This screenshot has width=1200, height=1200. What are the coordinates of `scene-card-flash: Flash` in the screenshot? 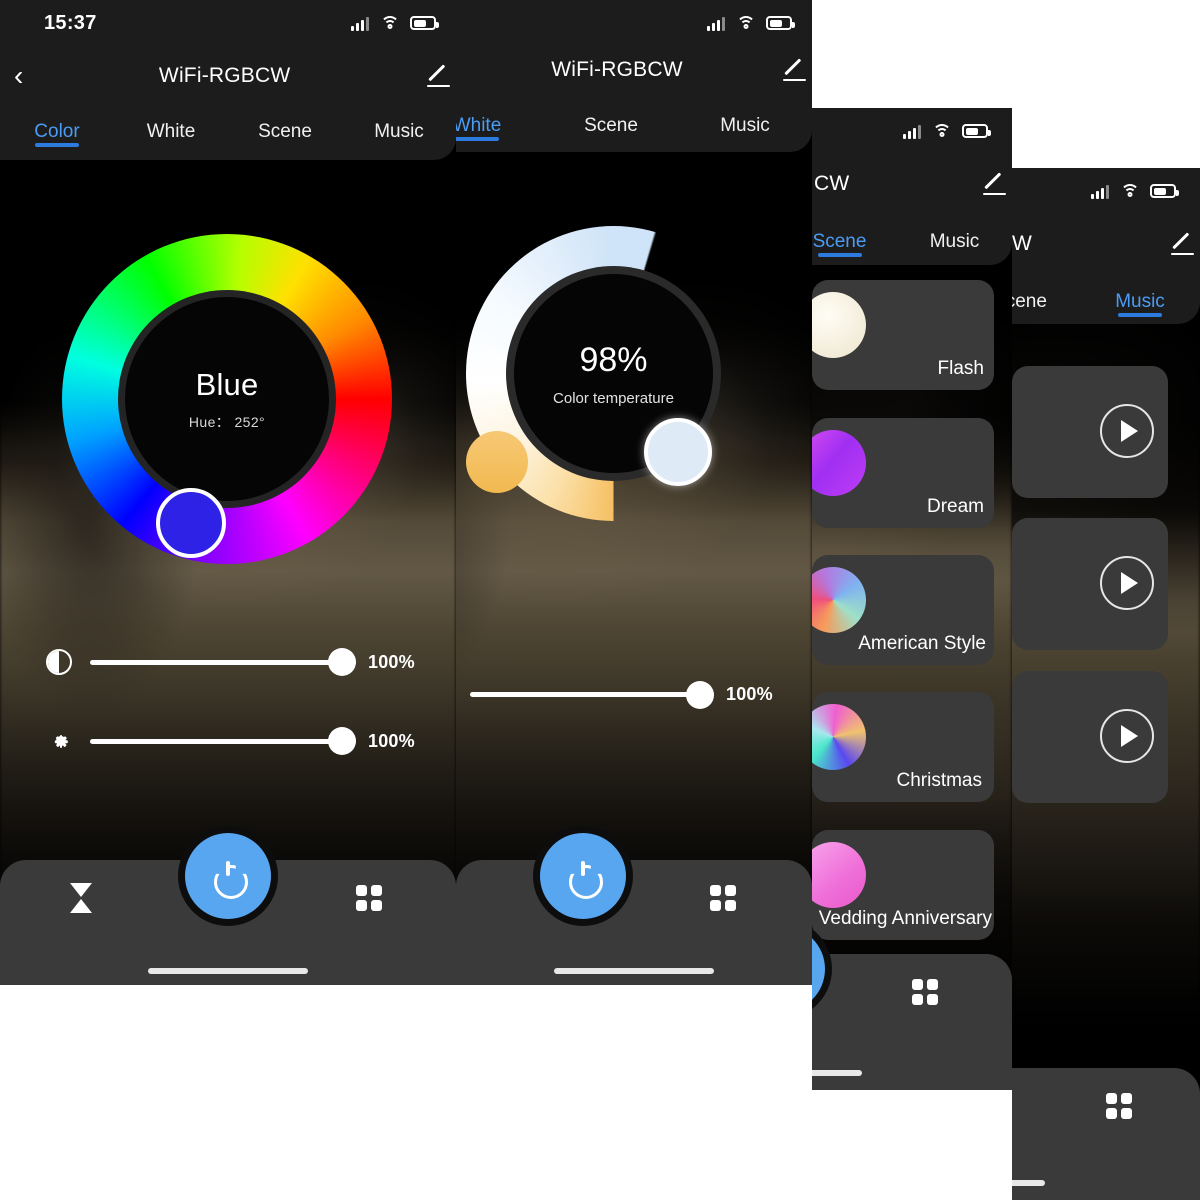 It's located at (903, 335).